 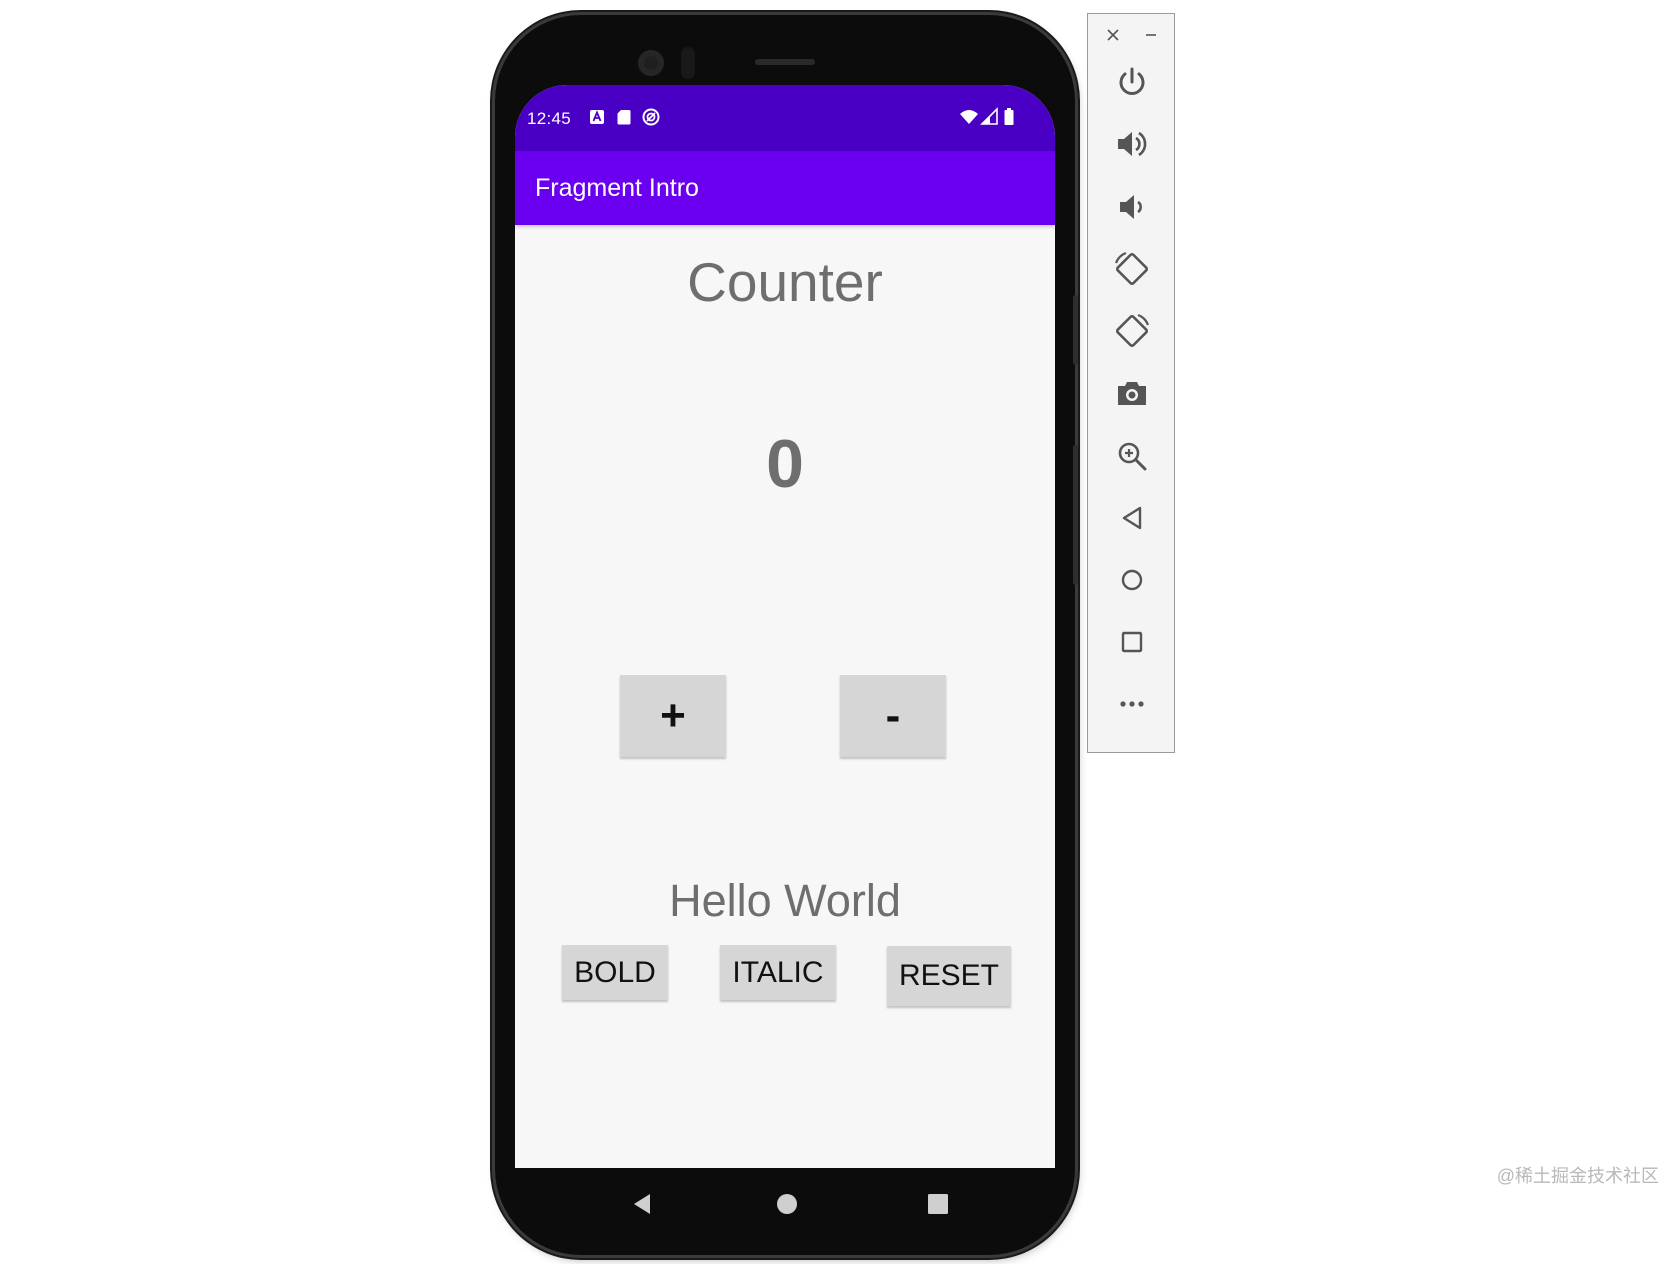 What do you see at coordinates (778, 972) in the screenshot?
I see `italic-button: ITALIC` at bounding box center [778, 972].